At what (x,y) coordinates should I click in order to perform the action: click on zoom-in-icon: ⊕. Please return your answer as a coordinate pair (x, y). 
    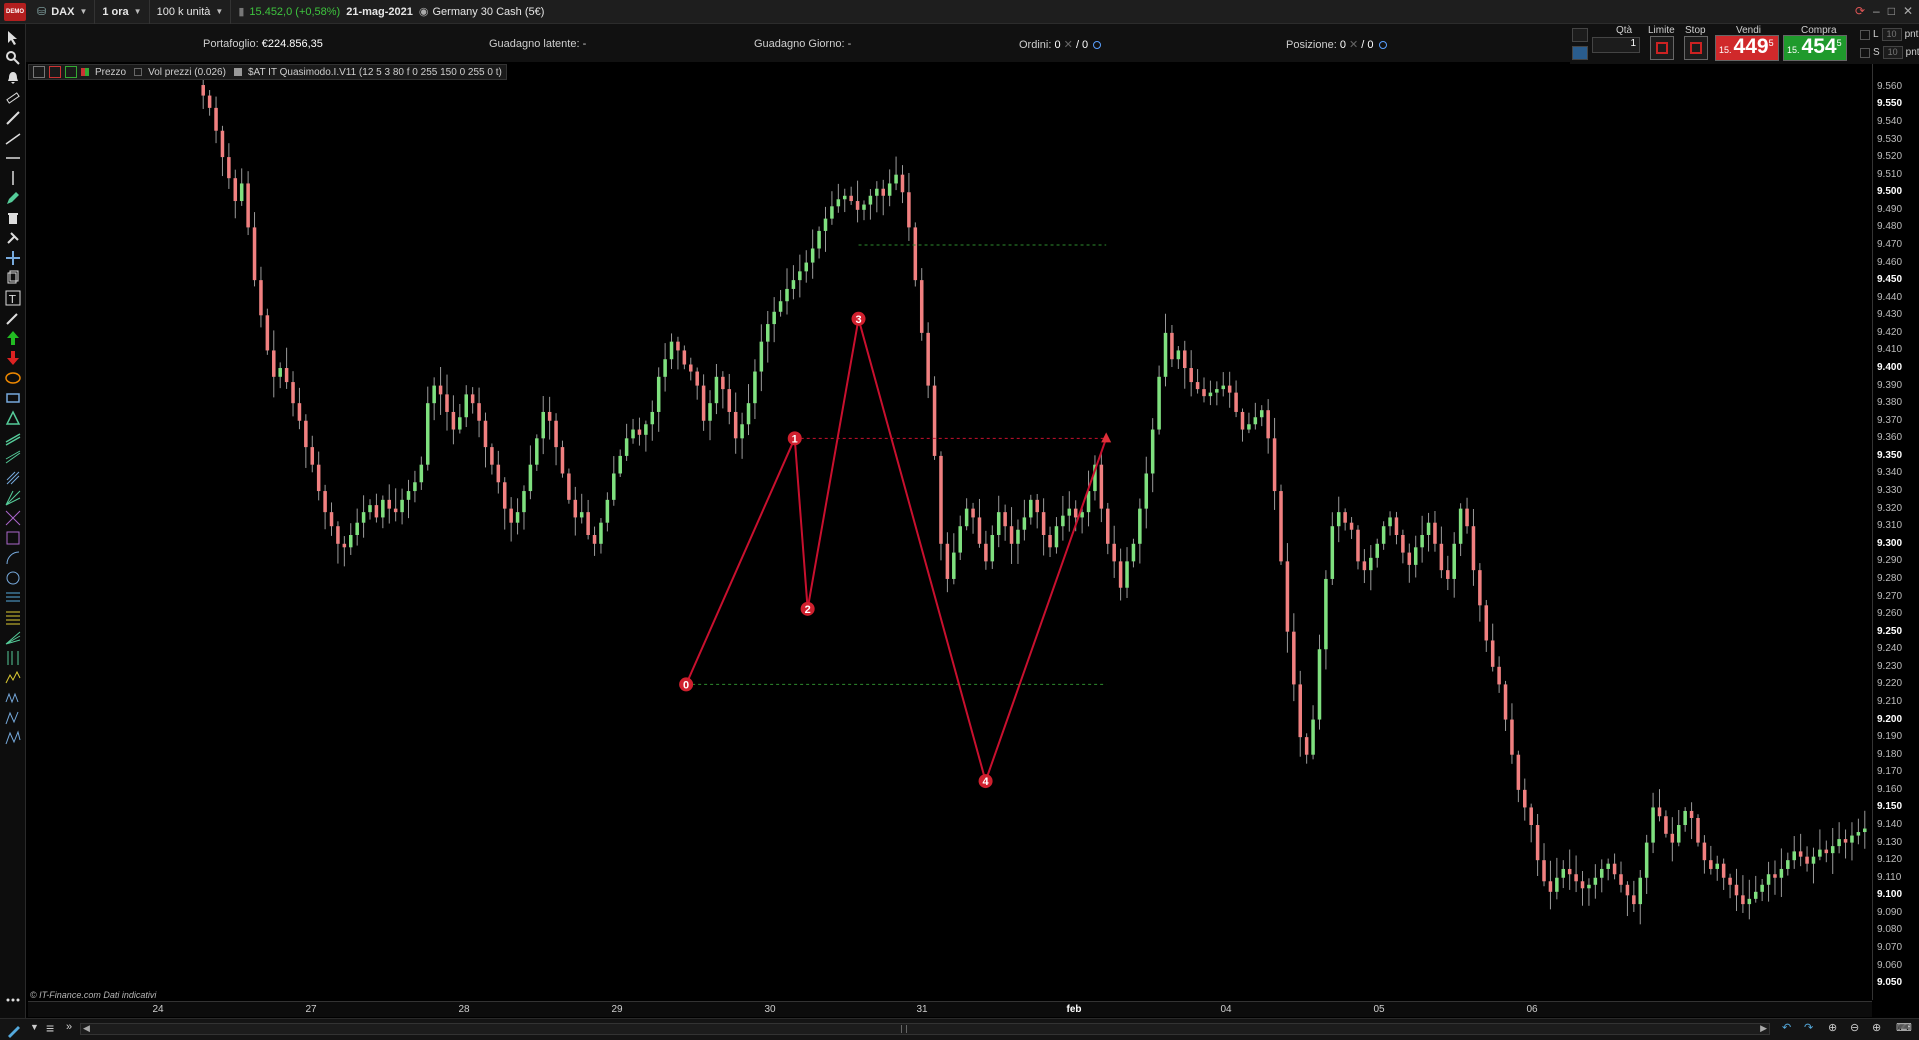
    Looking at the image, I should click on (1876, 1027).